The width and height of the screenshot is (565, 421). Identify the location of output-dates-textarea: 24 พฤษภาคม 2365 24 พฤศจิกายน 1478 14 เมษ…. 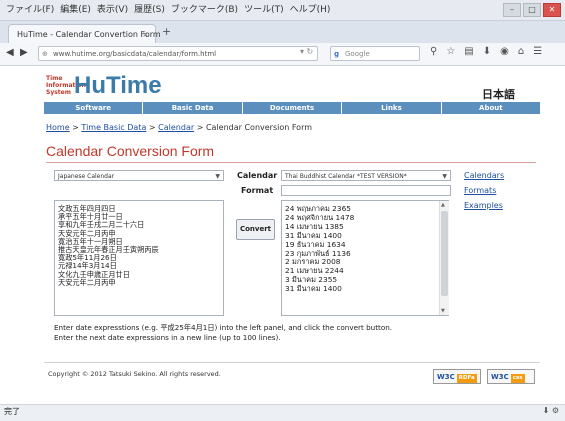
(365, 258).